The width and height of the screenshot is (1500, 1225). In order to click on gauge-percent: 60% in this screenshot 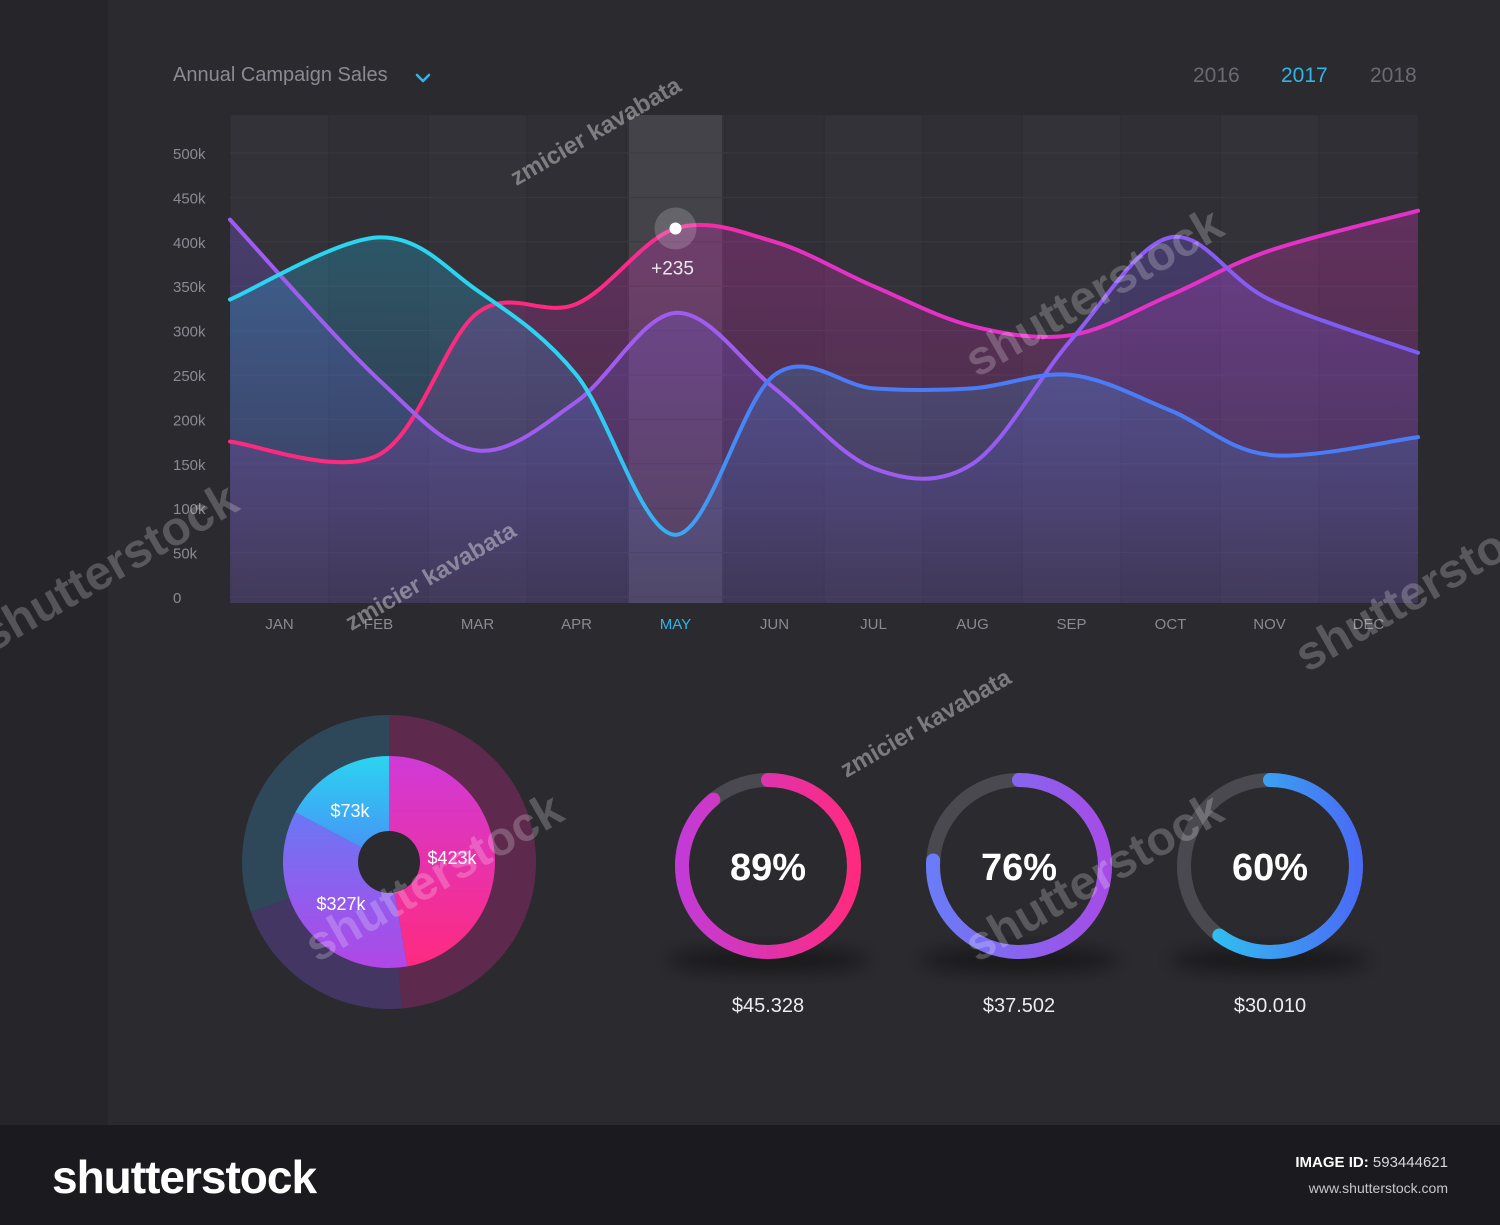, I will do `click(1270, 868)`.